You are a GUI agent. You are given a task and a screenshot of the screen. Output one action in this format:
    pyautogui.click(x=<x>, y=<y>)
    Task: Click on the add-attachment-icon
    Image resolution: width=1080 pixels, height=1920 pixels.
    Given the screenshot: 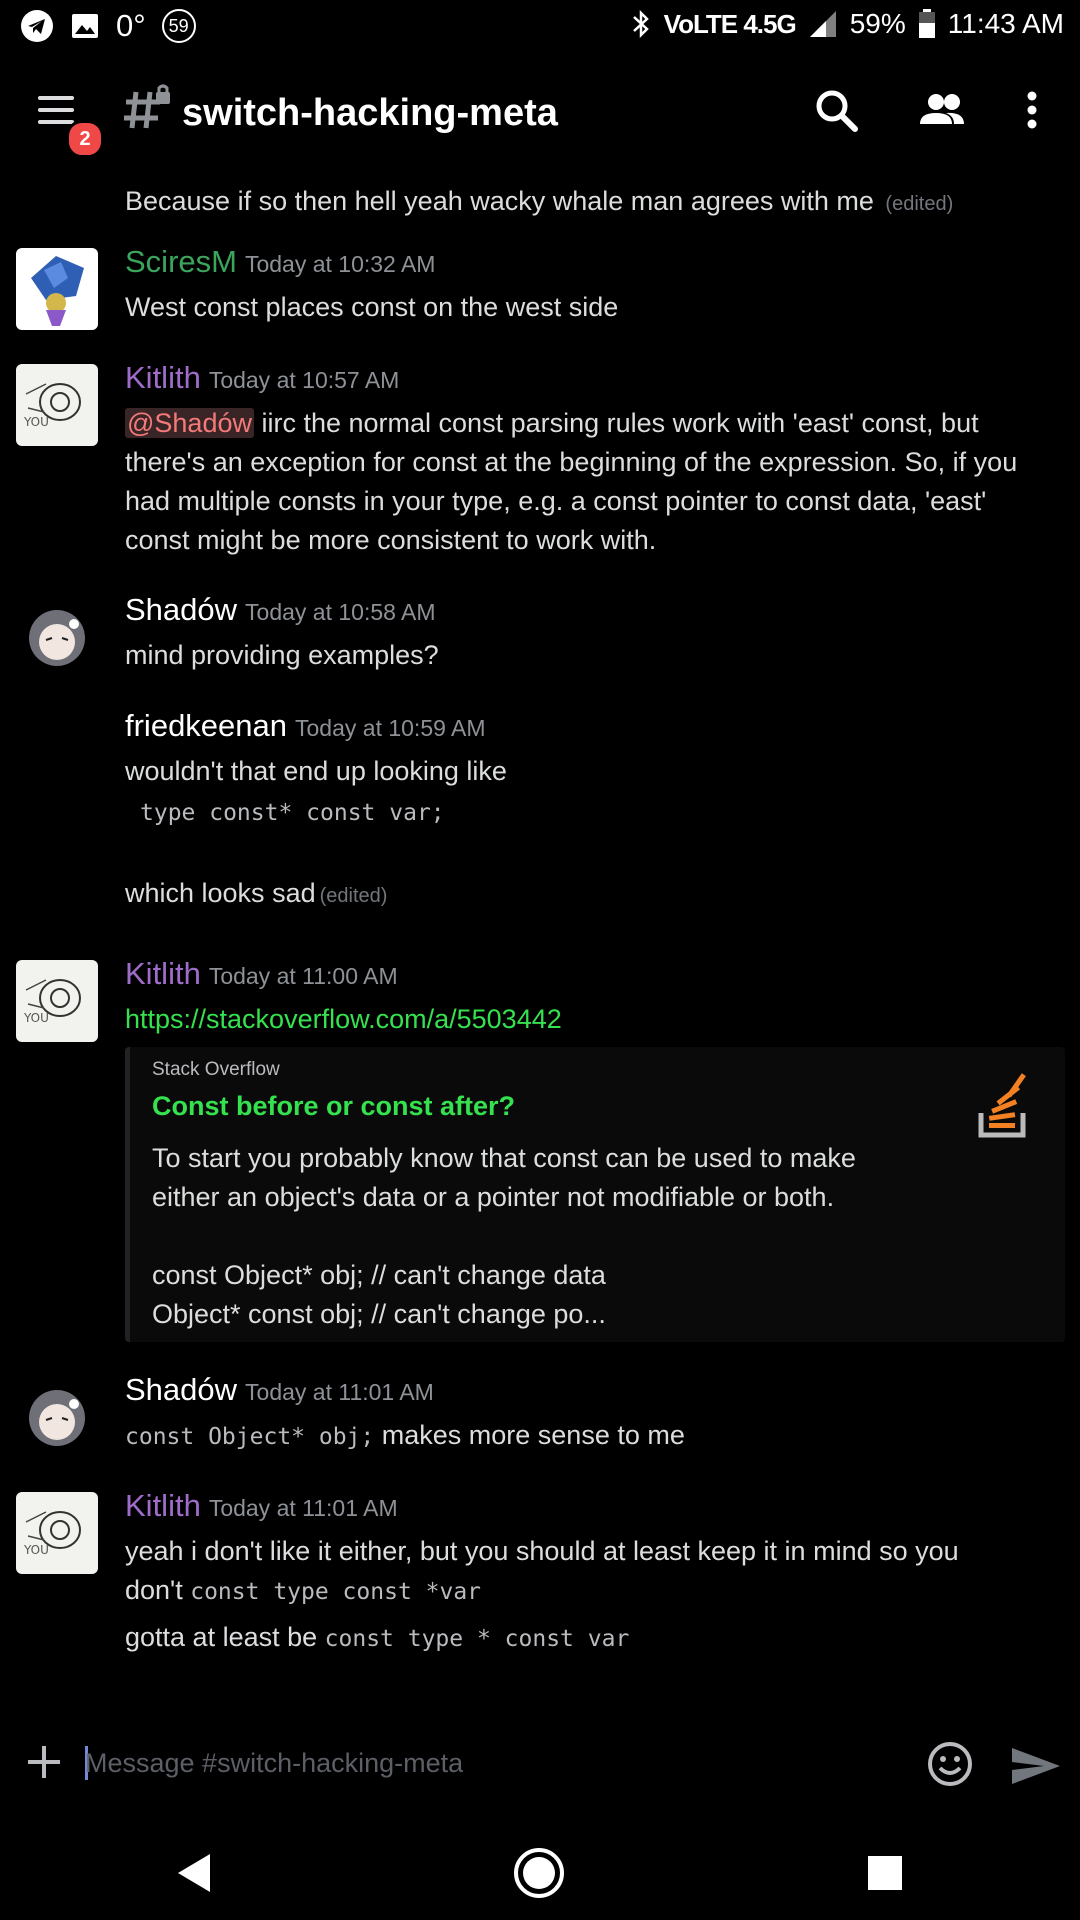 What is the action you would take?
    pyautogui.click(x=44, y=1762)
    